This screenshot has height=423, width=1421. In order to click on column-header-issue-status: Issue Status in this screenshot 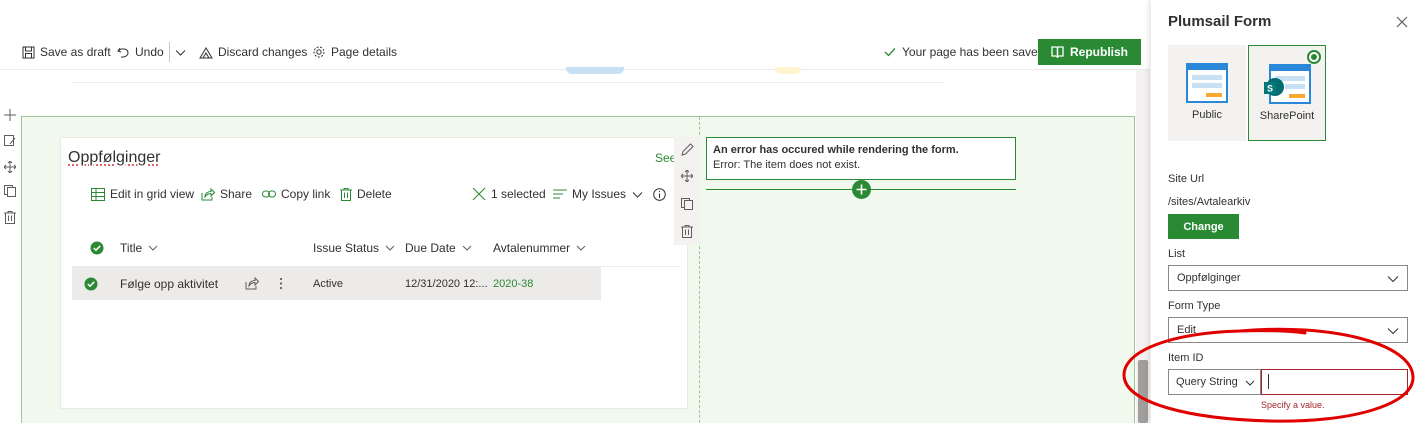, I will do `click(354, 248)`.